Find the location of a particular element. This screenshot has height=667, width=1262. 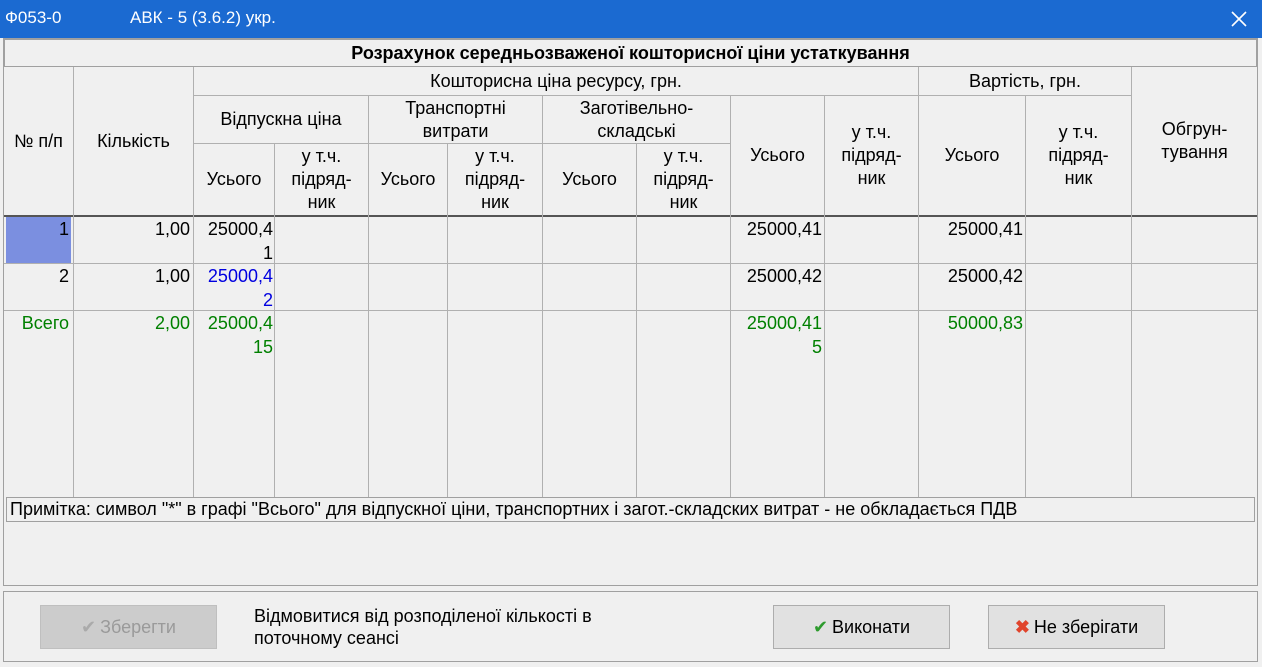

col-header-procurement-total: Усього is located at coordinates (589, 179).